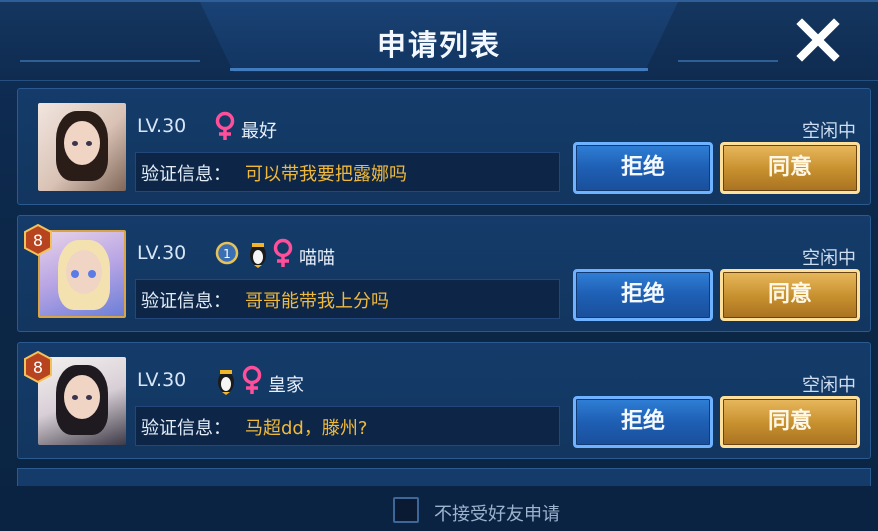 The width and height of the screenshot is (878, 531). I want to click on verification-message: 马超dd，滕州?, so click(306, 428).